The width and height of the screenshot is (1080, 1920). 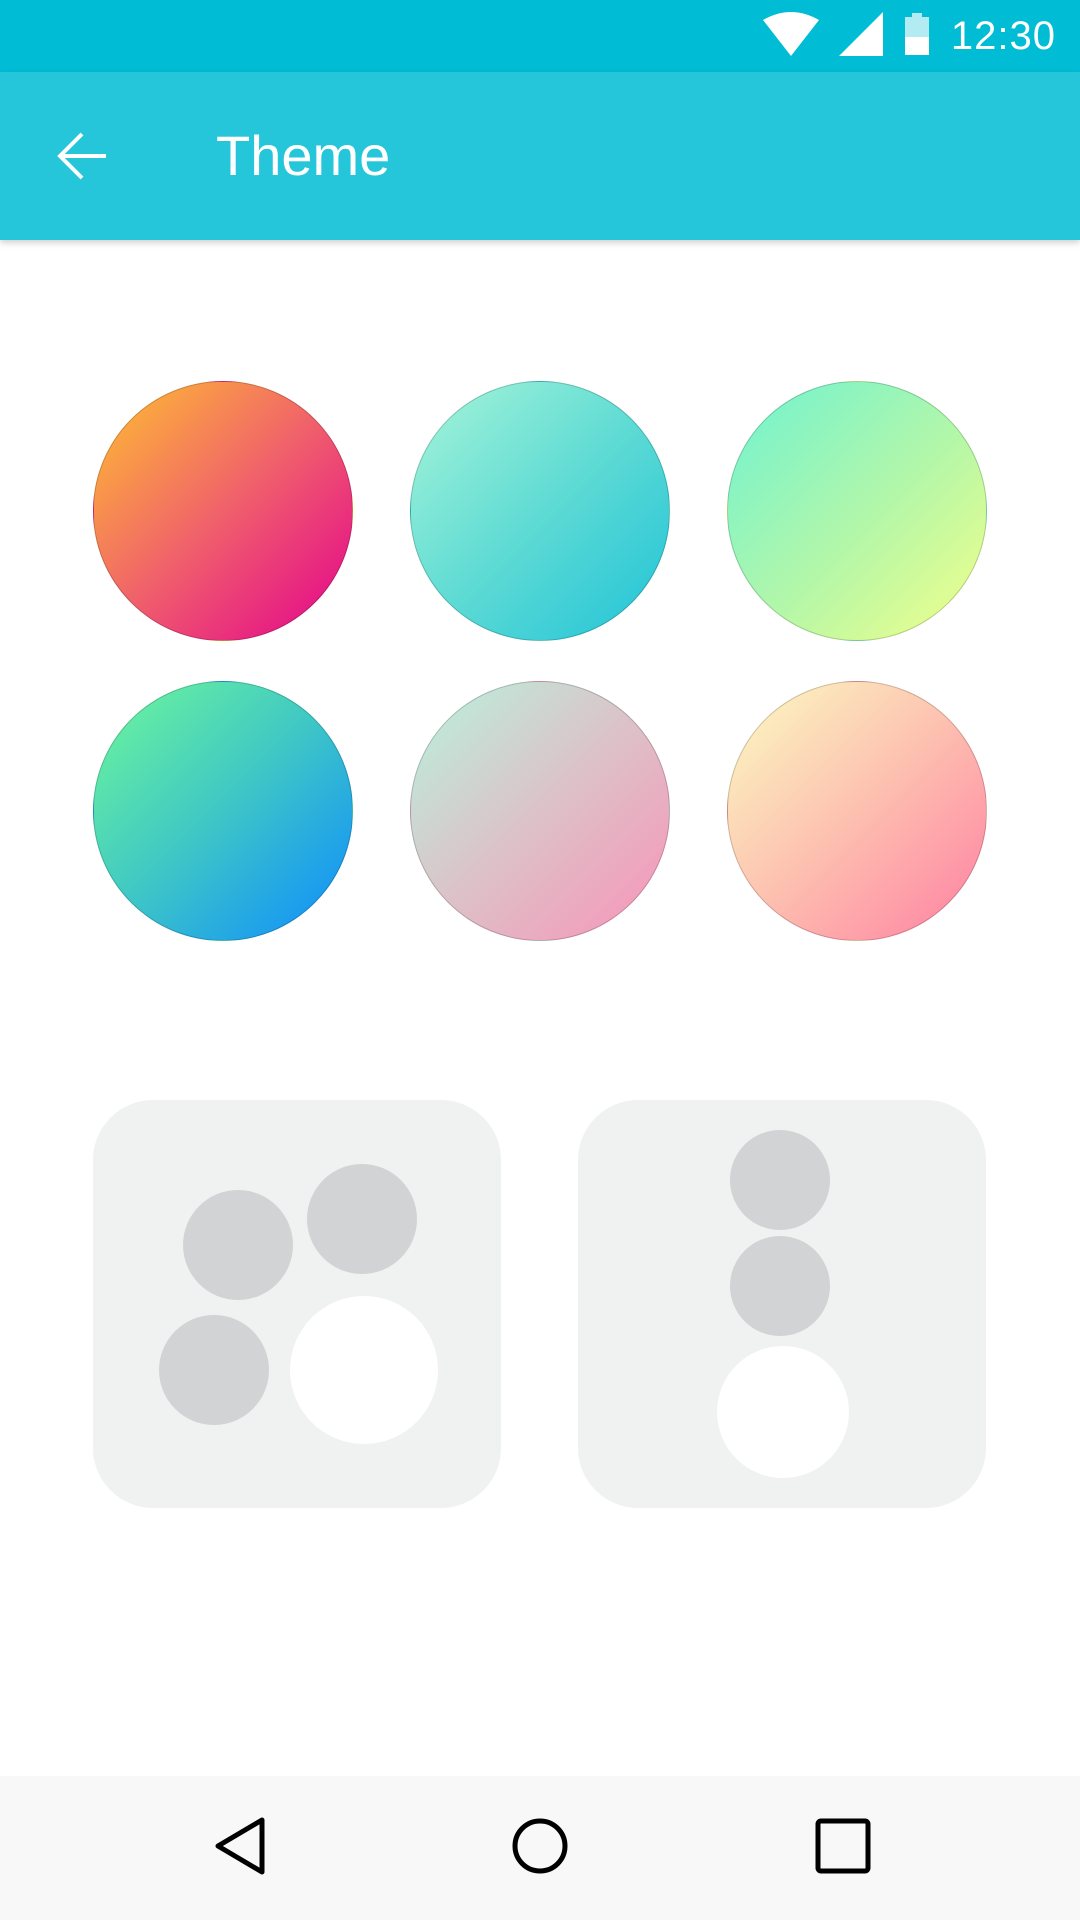 I want to click on swatch-aqua, so click(x=540, y=511).